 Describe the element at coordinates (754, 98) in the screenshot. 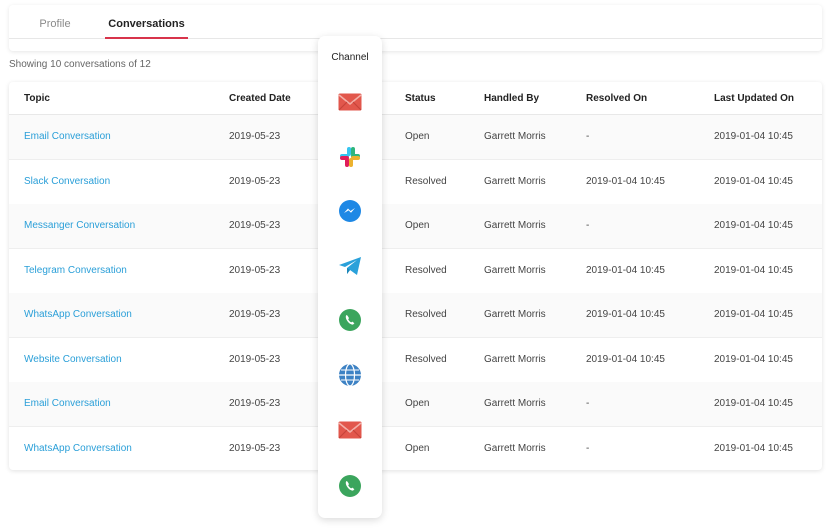

I see `header-last-updated-on: Last Updated On` at that location.